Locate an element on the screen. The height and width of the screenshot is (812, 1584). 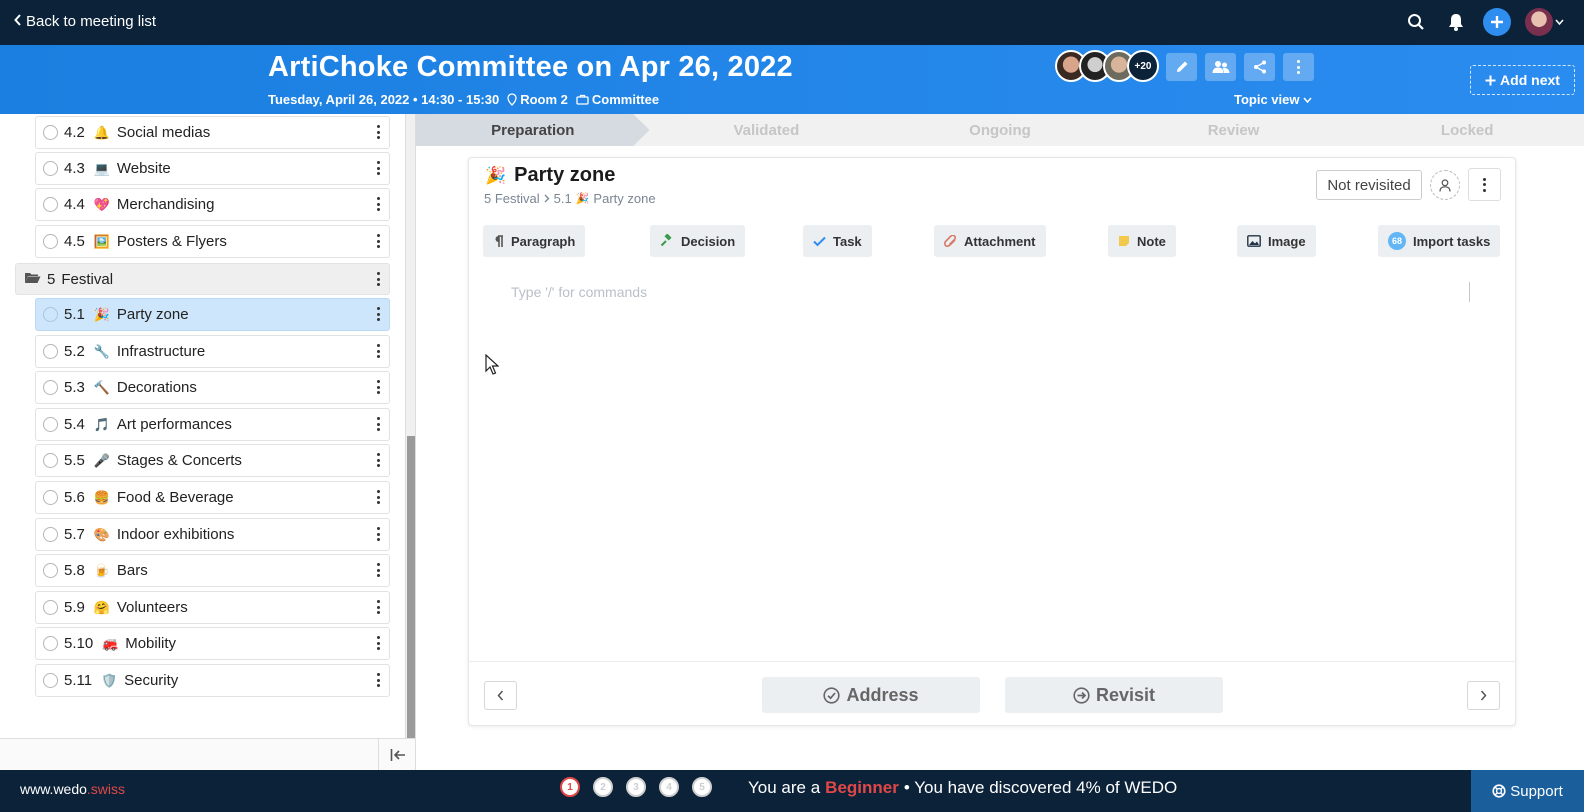
user-menu is located at coordinates (1544, 22).